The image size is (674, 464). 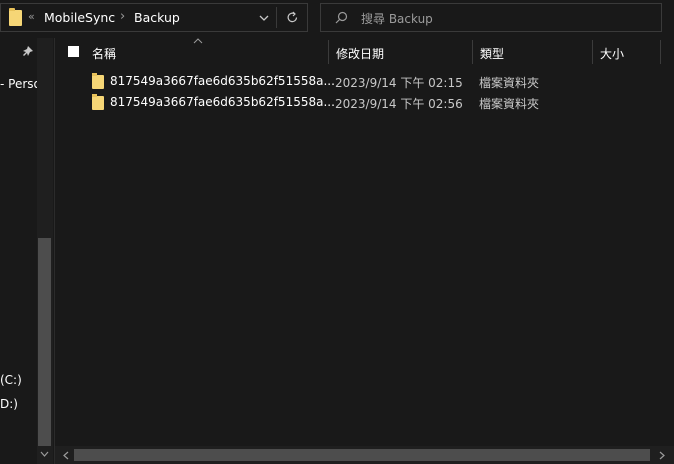 What do you see at coordinates (399, 104) in the screenshot?
I see `file-date: 2023/9/14 下午 02:56` at bounding box center [399, 104].